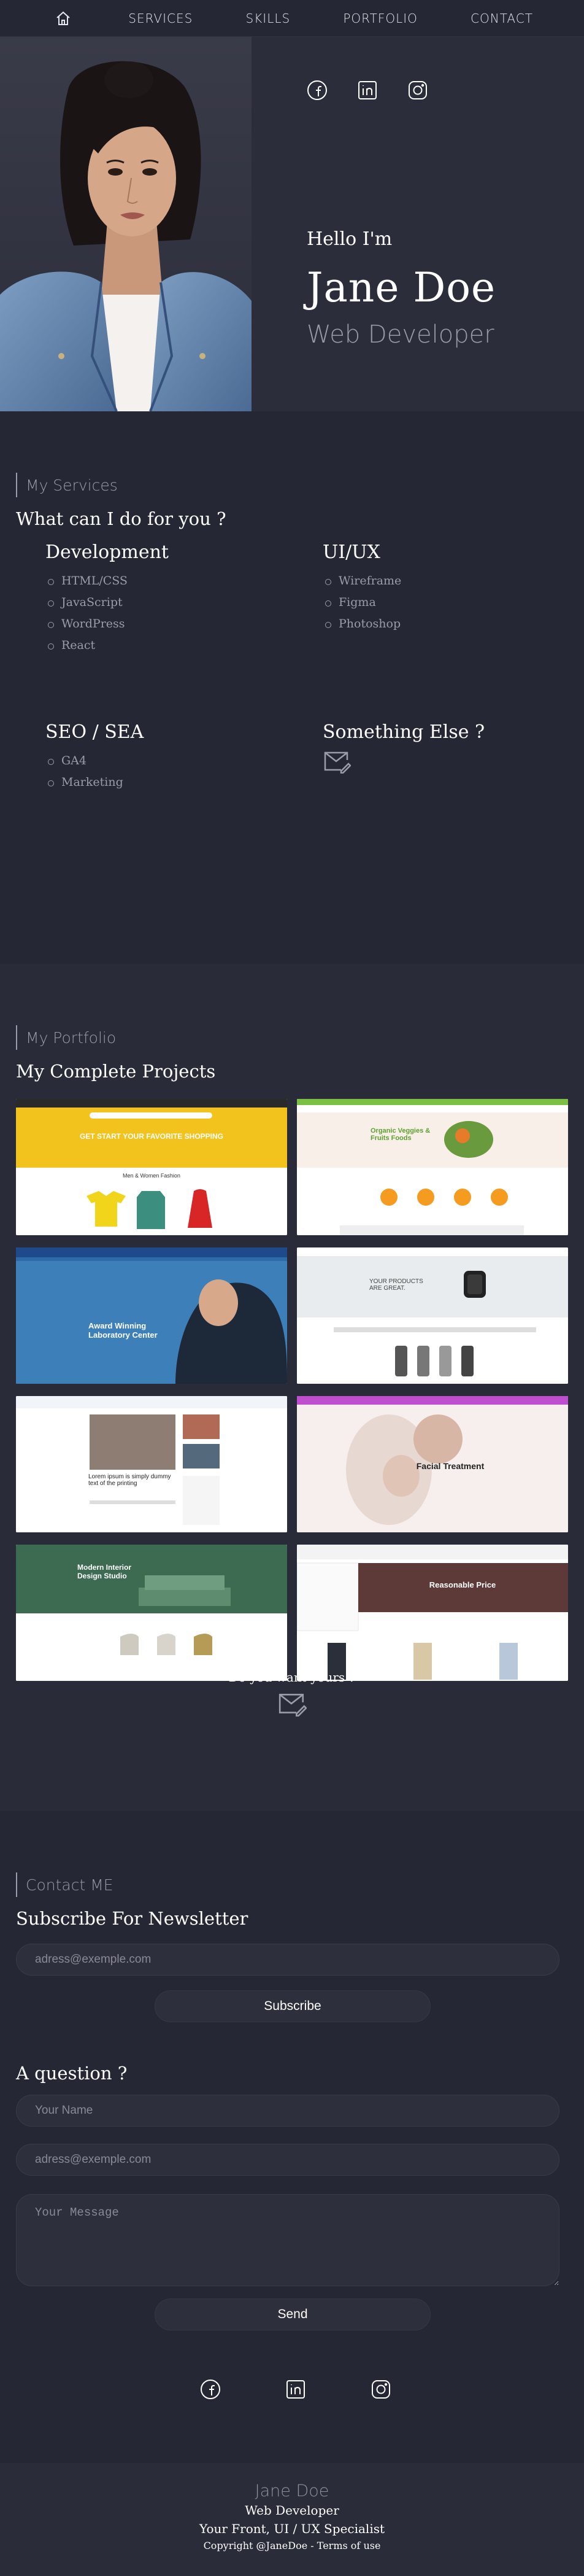 The image size is (584, 2576). Describe the element at coordinates (433, 1613) in the screenshot. I see `project-card-shop: Reasonable Price` at that location.